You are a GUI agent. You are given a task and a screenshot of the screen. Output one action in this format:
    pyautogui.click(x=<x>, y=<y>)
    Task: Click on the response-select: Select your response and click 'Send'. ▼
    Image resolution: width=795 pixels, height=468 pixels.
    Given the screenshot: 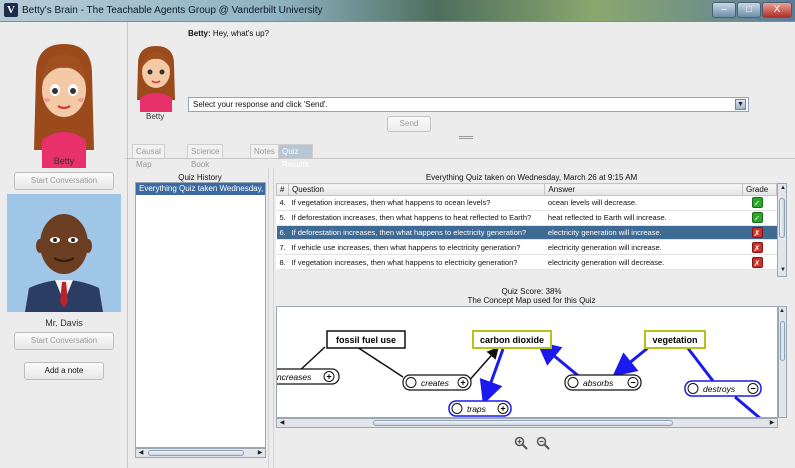 What is the action you would take?
    pyautogui.click(x=468, y=104)
    